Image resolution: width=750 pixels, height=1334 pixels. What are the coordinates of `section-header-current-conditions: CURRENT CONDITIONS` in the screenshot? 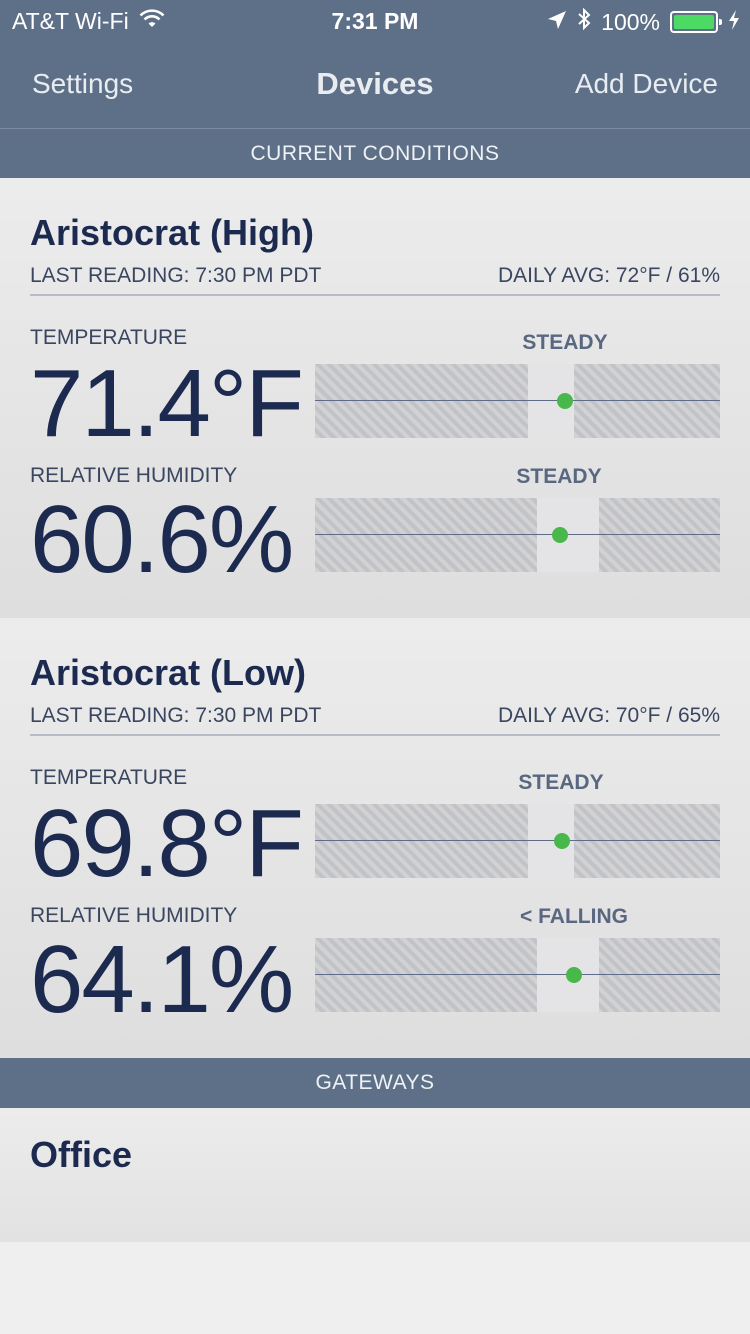 It's located at (375, 153).